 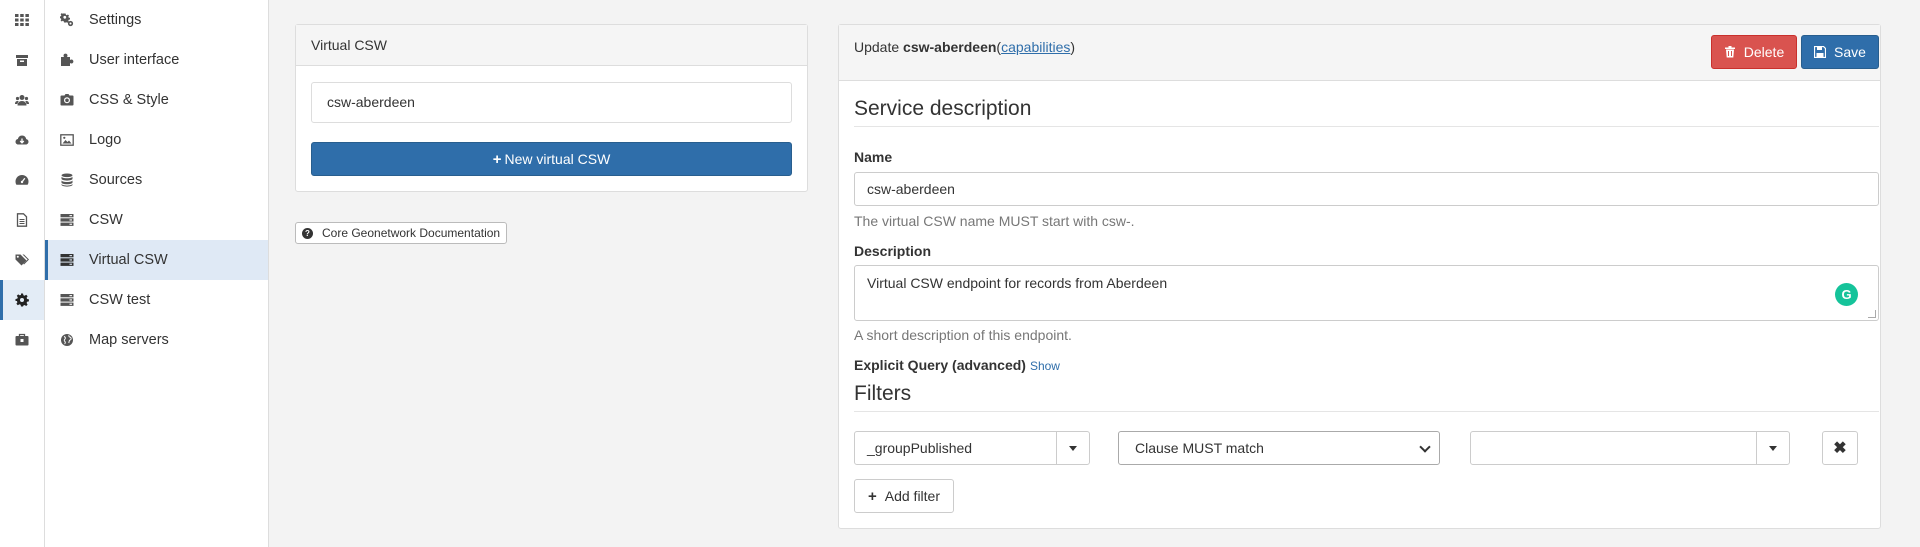 I want to click on menu-item-logo: Logo, so click(x=156, y=140).